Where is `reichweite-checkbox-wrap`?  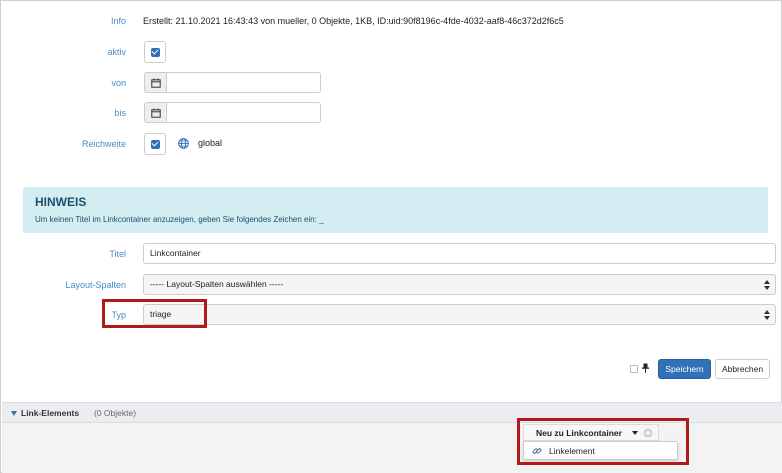
reichweite-checkbox-wrap is located at coordinates (155, 144).